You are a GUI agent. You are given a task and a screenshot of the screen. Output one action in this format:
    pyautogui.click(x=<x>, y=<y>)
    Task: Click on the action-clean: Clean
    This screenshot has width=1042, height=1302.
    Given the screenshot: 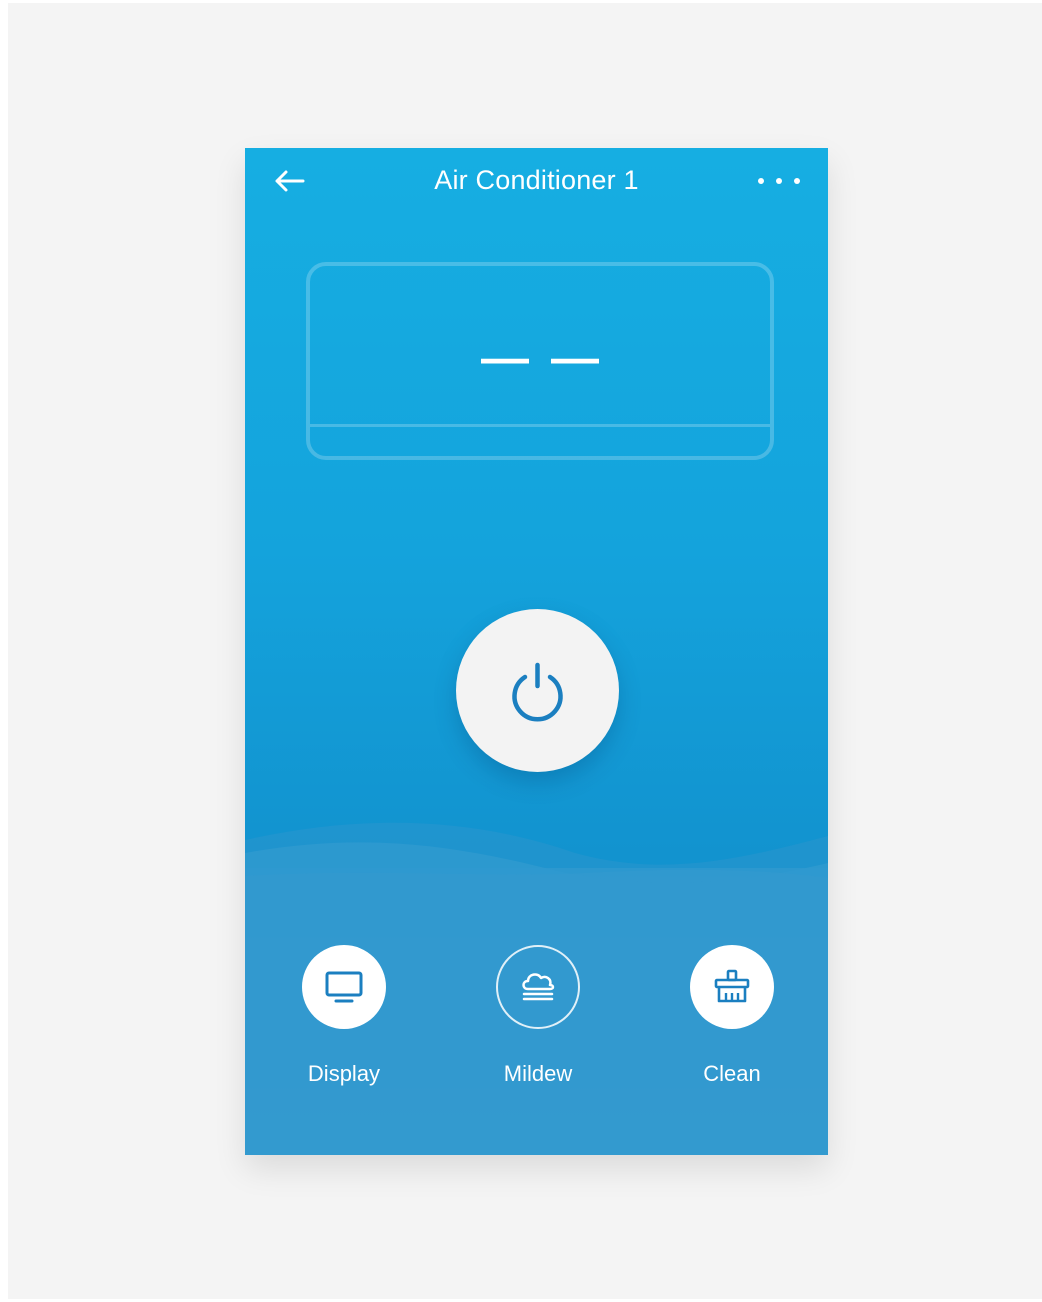 What is the action you would take?
    pyautogui.click(x=732, y=1016)
    